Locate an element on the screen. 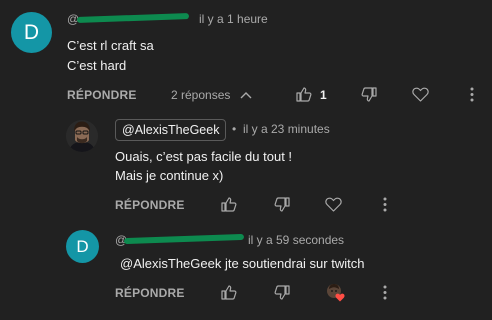 The image size is (492, 320). comment-text-line-1: C’est rl craft sa is located at coordinates (110, 45).